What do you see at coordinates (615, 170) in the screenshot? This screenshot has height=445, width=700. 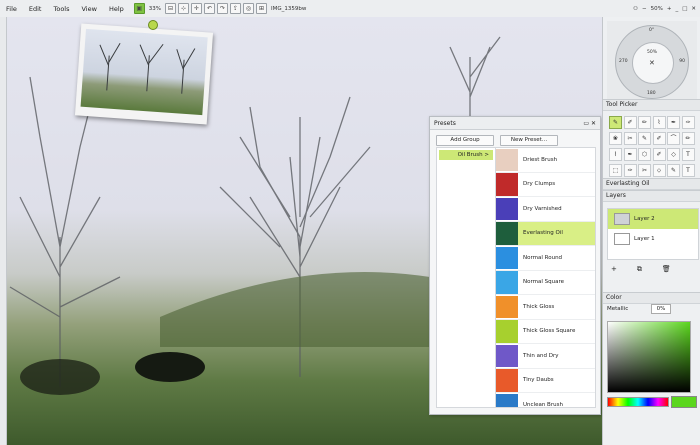 I see `tool-icon: ⬚` at bounding box center [615, 170].